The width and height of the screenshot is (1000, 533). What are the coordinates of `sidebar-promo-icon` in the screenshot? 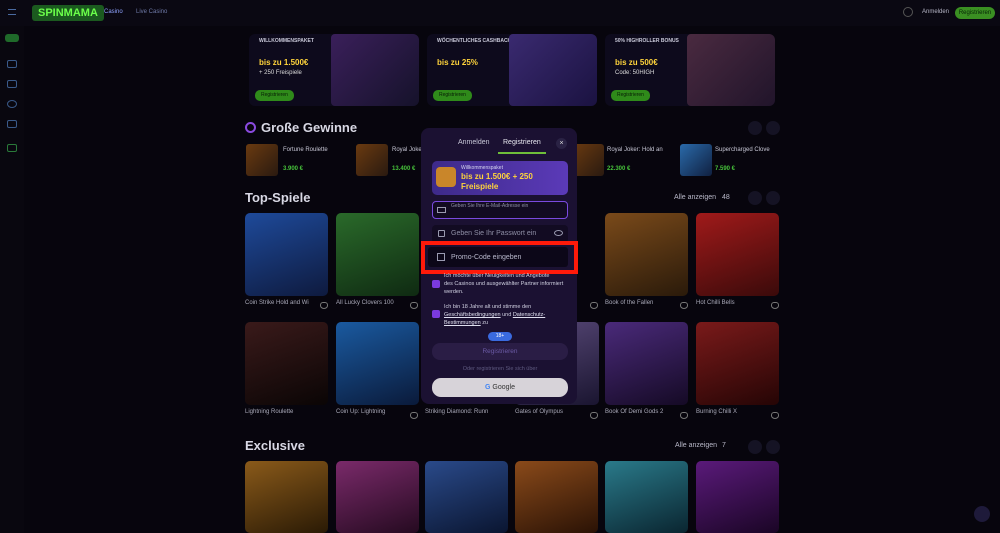 It's located at (12, 104).